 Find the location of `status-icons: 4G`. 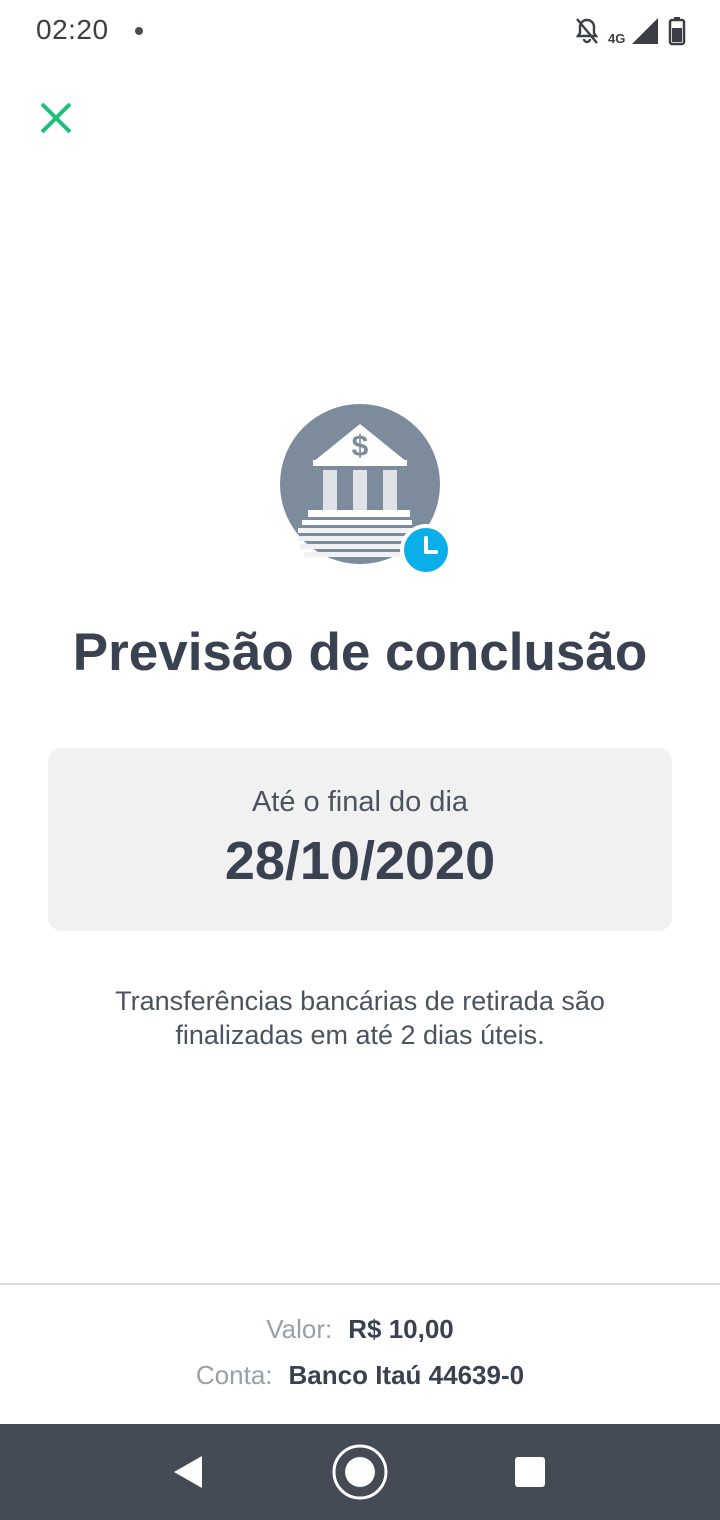

status-icons: 4G is located at coordinates (630, 31).